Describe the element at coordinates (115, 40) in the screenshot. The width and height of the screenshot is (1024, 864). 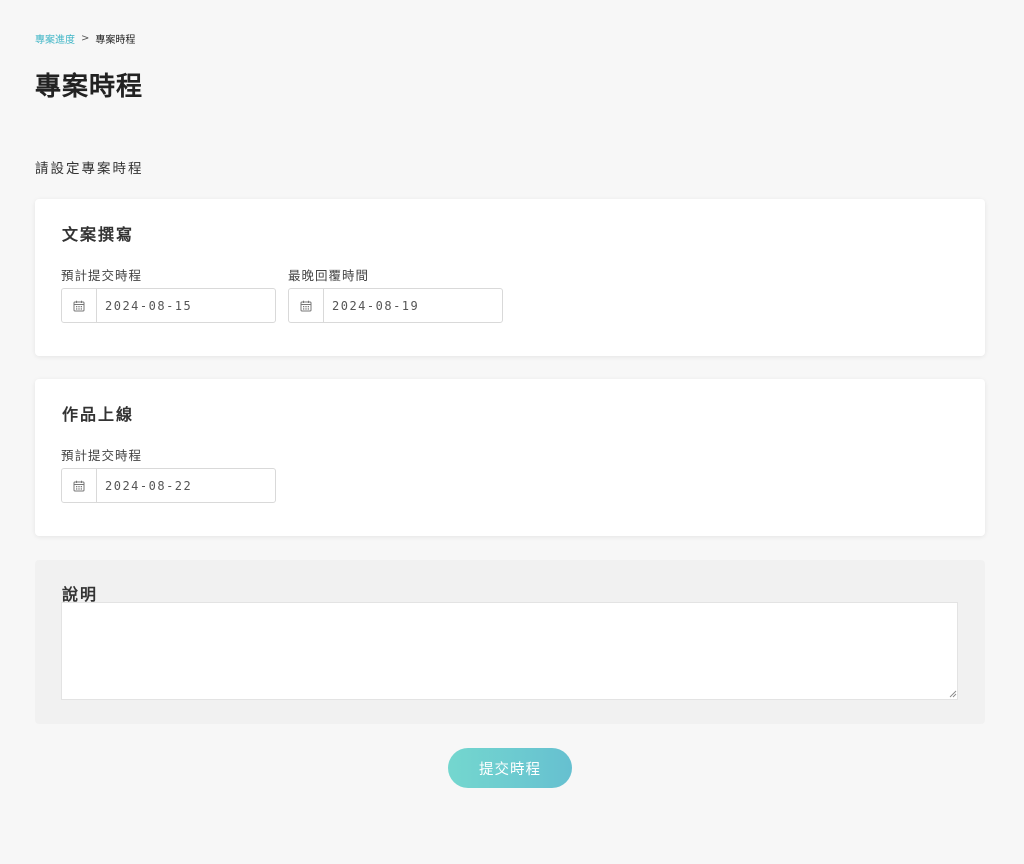
I see `breadcrumb-current: 專案時程` at that location.